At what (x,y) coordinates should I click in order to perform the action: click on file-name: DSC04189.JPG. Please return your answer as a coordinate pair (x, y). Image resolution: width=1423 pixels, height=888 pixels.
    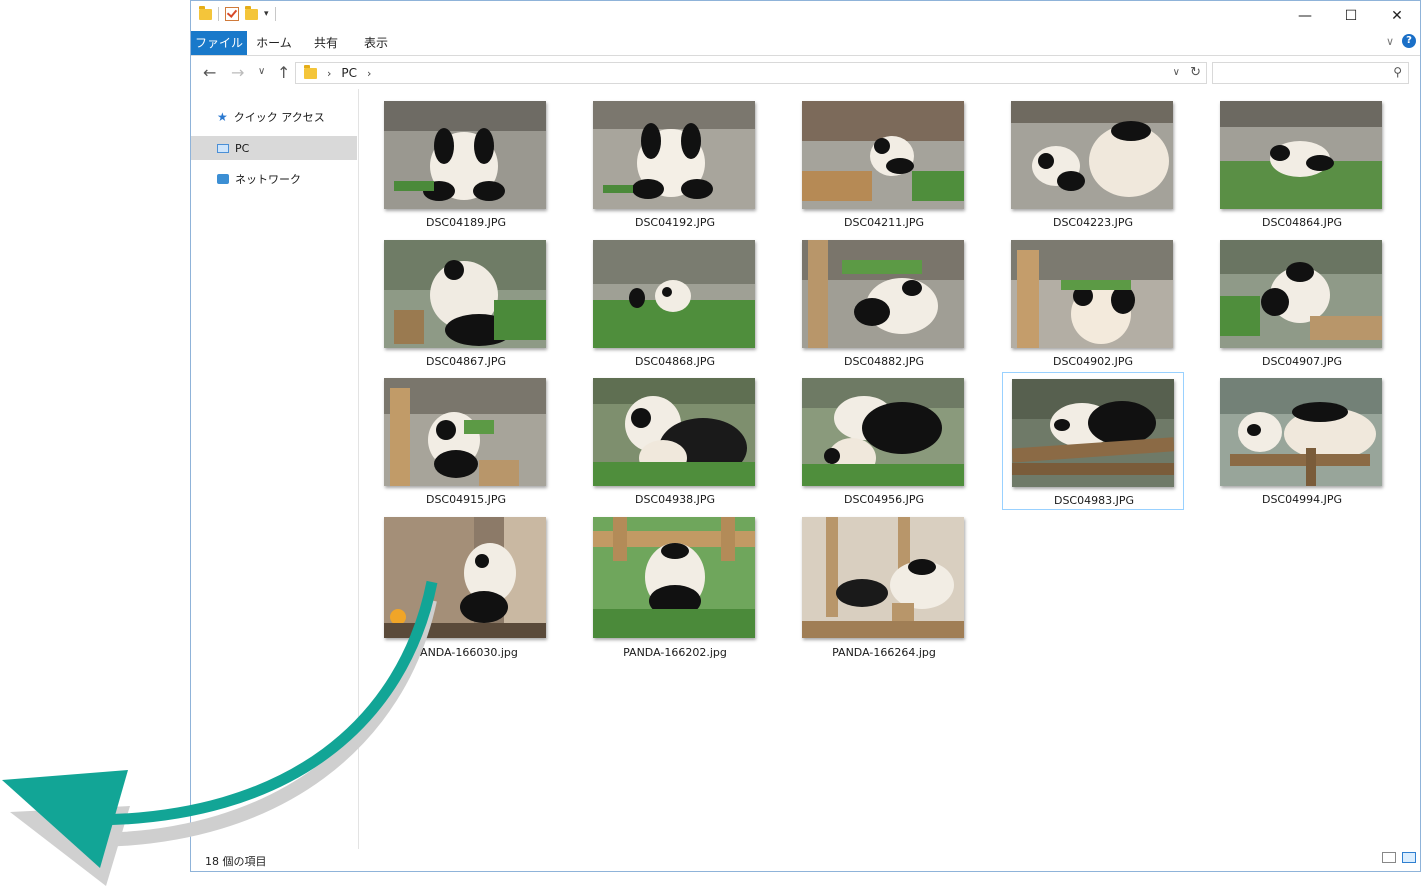
    Looking at the image, I should click on (466, 222).